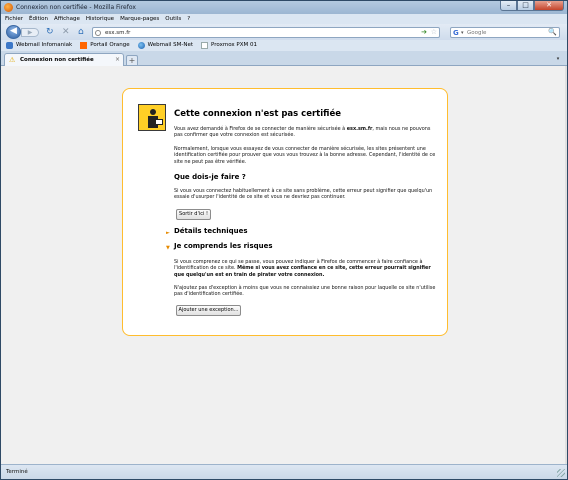 The height and width of the screenshot is (480, 568). I want to click on vertical-scrollbar, so click(566, 265).